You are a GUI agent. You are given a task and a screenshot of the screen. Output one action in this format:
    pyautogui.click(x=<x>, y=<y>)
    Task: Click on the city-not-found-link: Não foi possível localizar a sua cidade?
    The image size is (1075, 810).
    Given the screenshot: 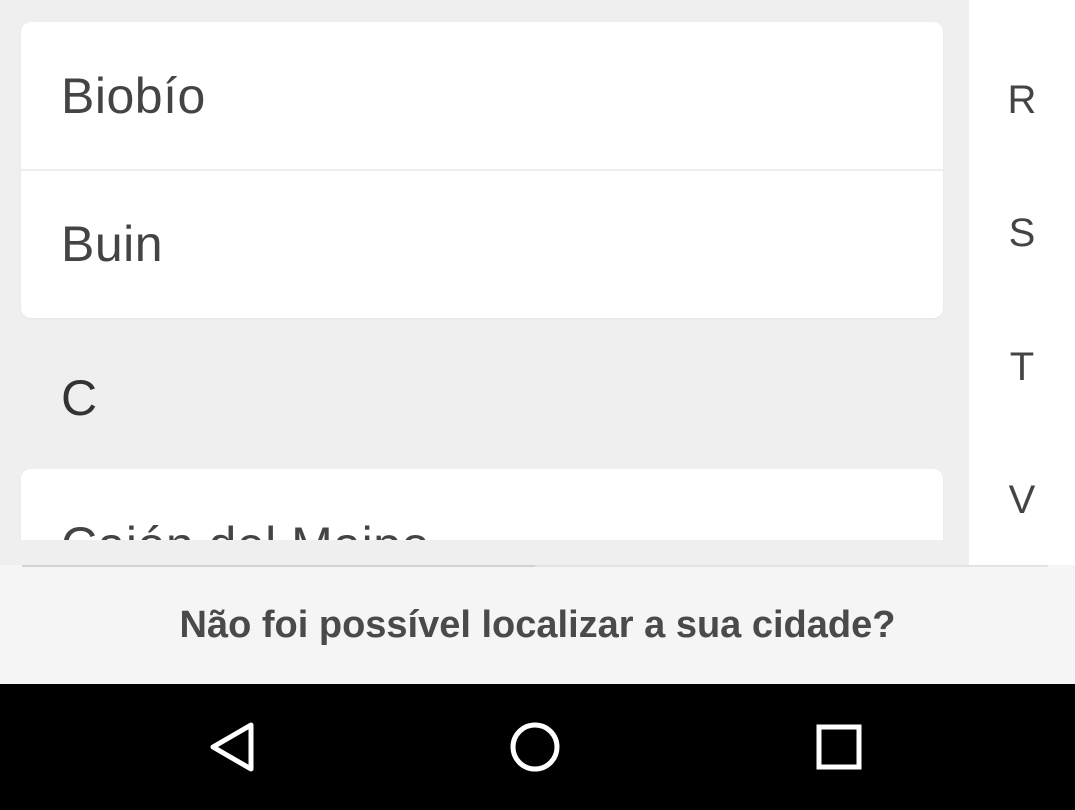 What is the action you would take?
    pyautogui.click(x=537, y=625)
    